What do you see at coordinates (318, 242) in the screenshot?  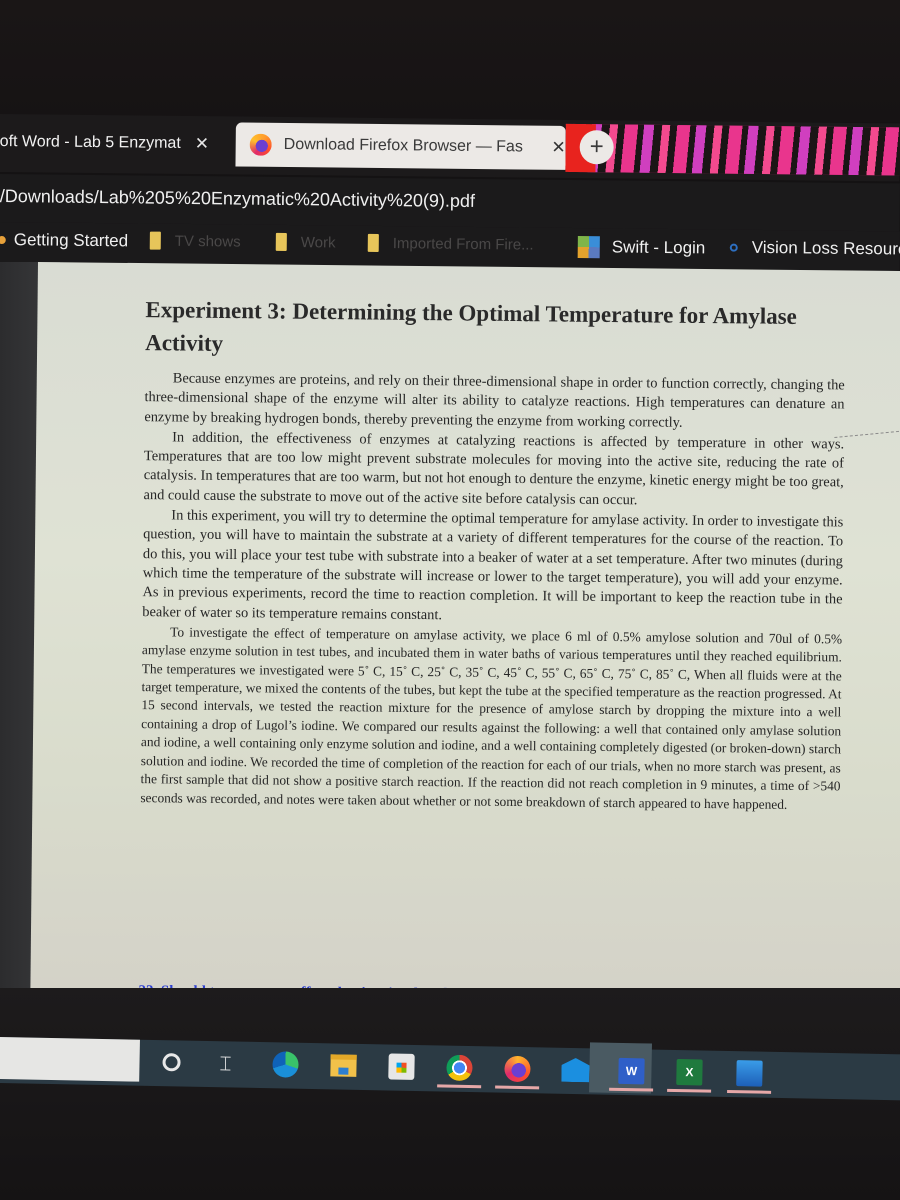 I see `bookmark-label: Work` at bounding box center [318, 242].